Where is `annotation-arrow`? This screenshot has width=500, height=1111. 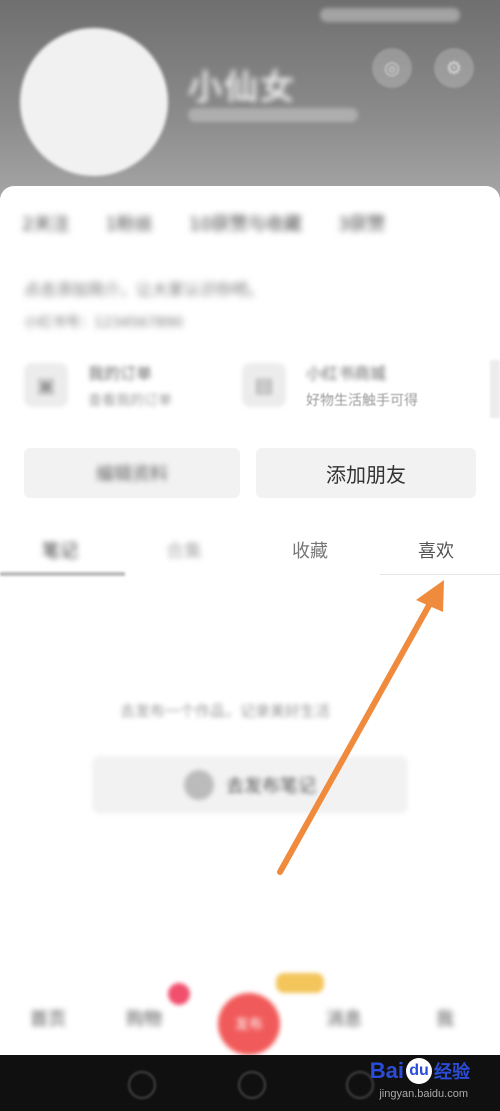 annotation-arrow is located at coordinates (360, 727).